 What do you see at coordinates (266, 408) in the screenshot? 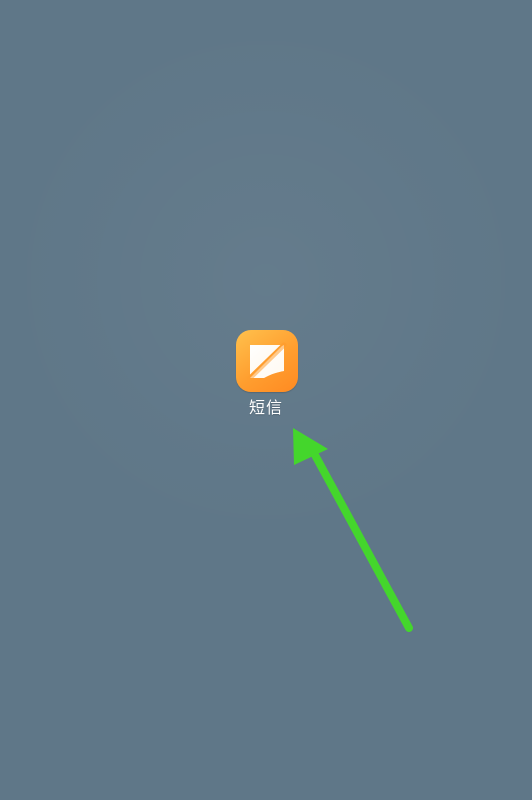
I see `app-label: 短信` at bounding box center [266, 408].